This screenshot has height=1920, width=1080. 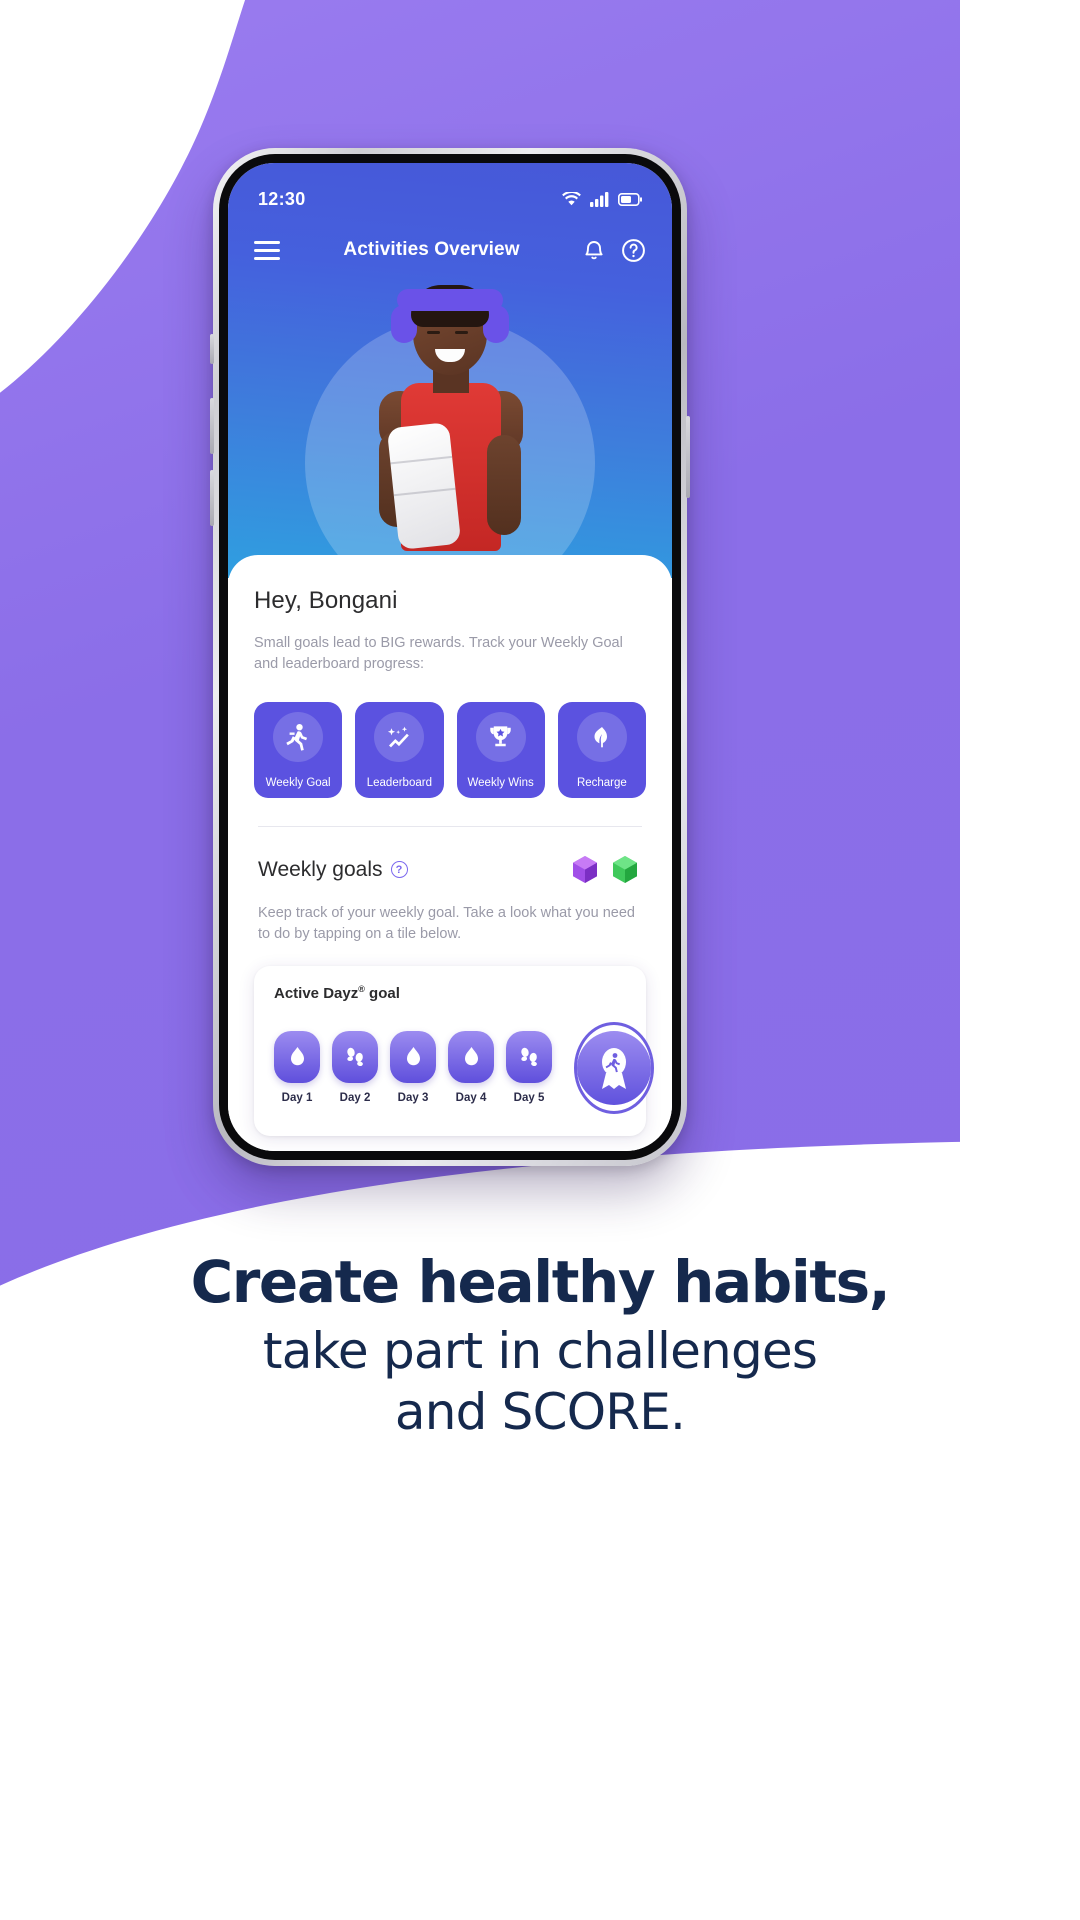 I want to click on award-medal-badge, so click(x=614, y=1067).